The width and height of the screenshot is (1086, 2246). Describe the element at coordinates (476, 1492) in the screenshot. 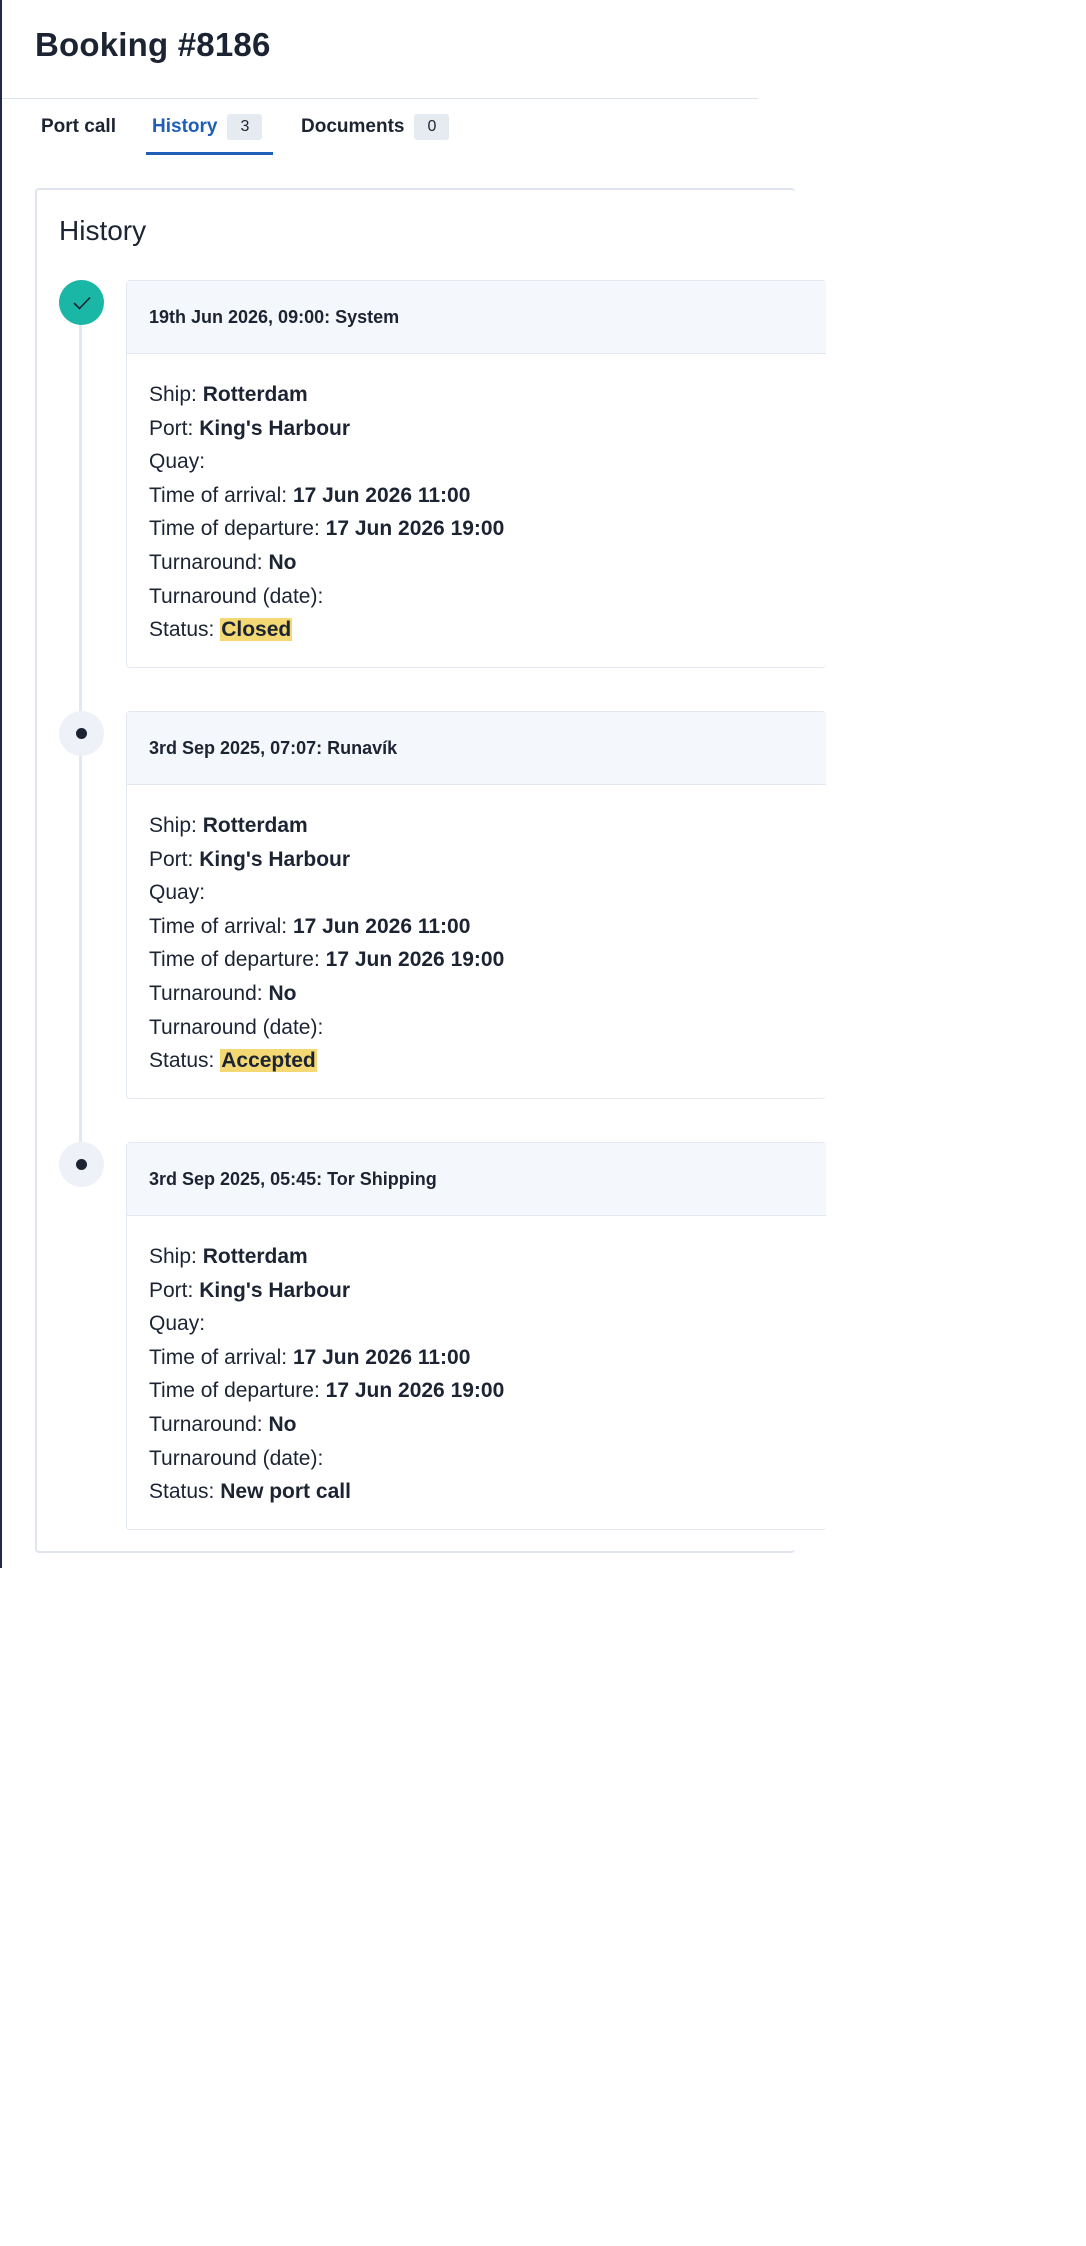

I see `status-row: Status: New port call` at that location.